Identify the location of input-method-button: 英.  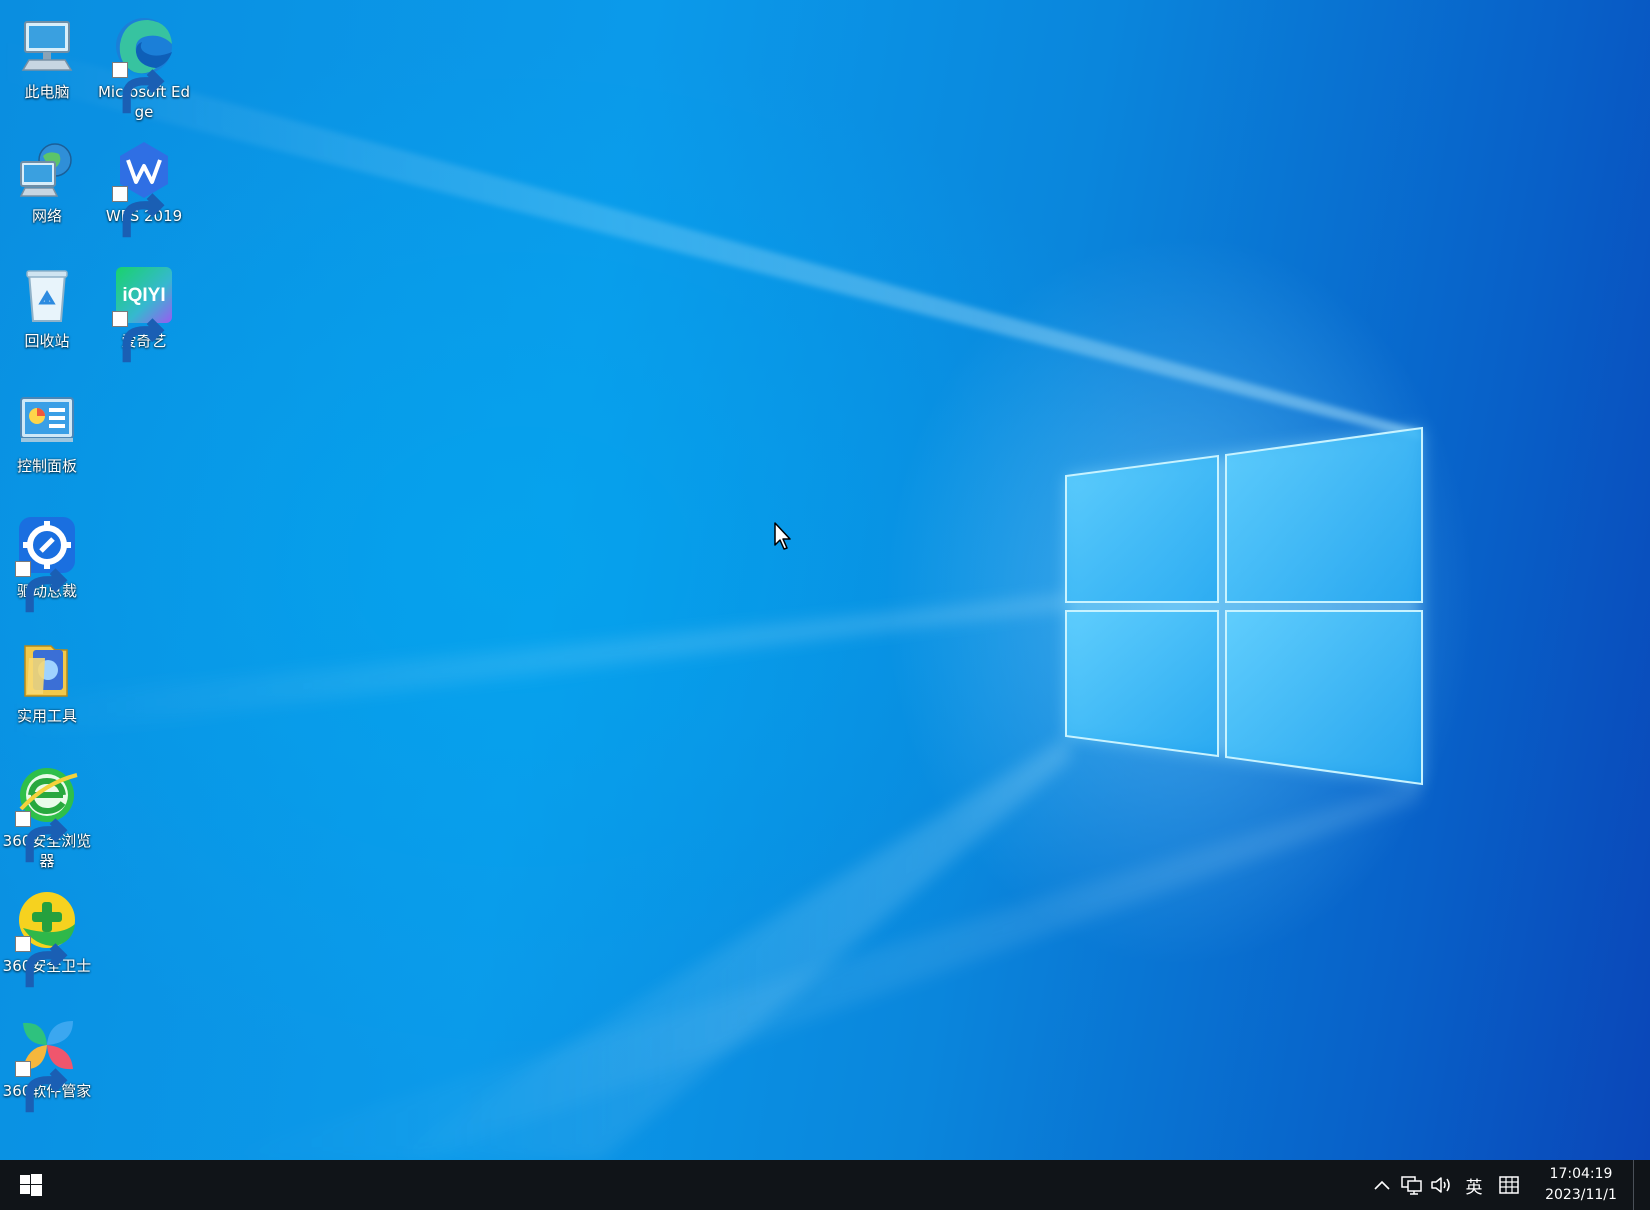
(1474, 1185).